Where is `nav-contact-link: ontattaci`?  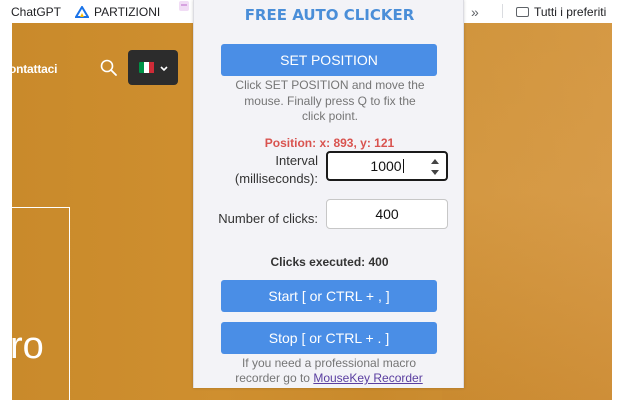
nav-contact-link: ontattaci is located at coordinates (34, 69).